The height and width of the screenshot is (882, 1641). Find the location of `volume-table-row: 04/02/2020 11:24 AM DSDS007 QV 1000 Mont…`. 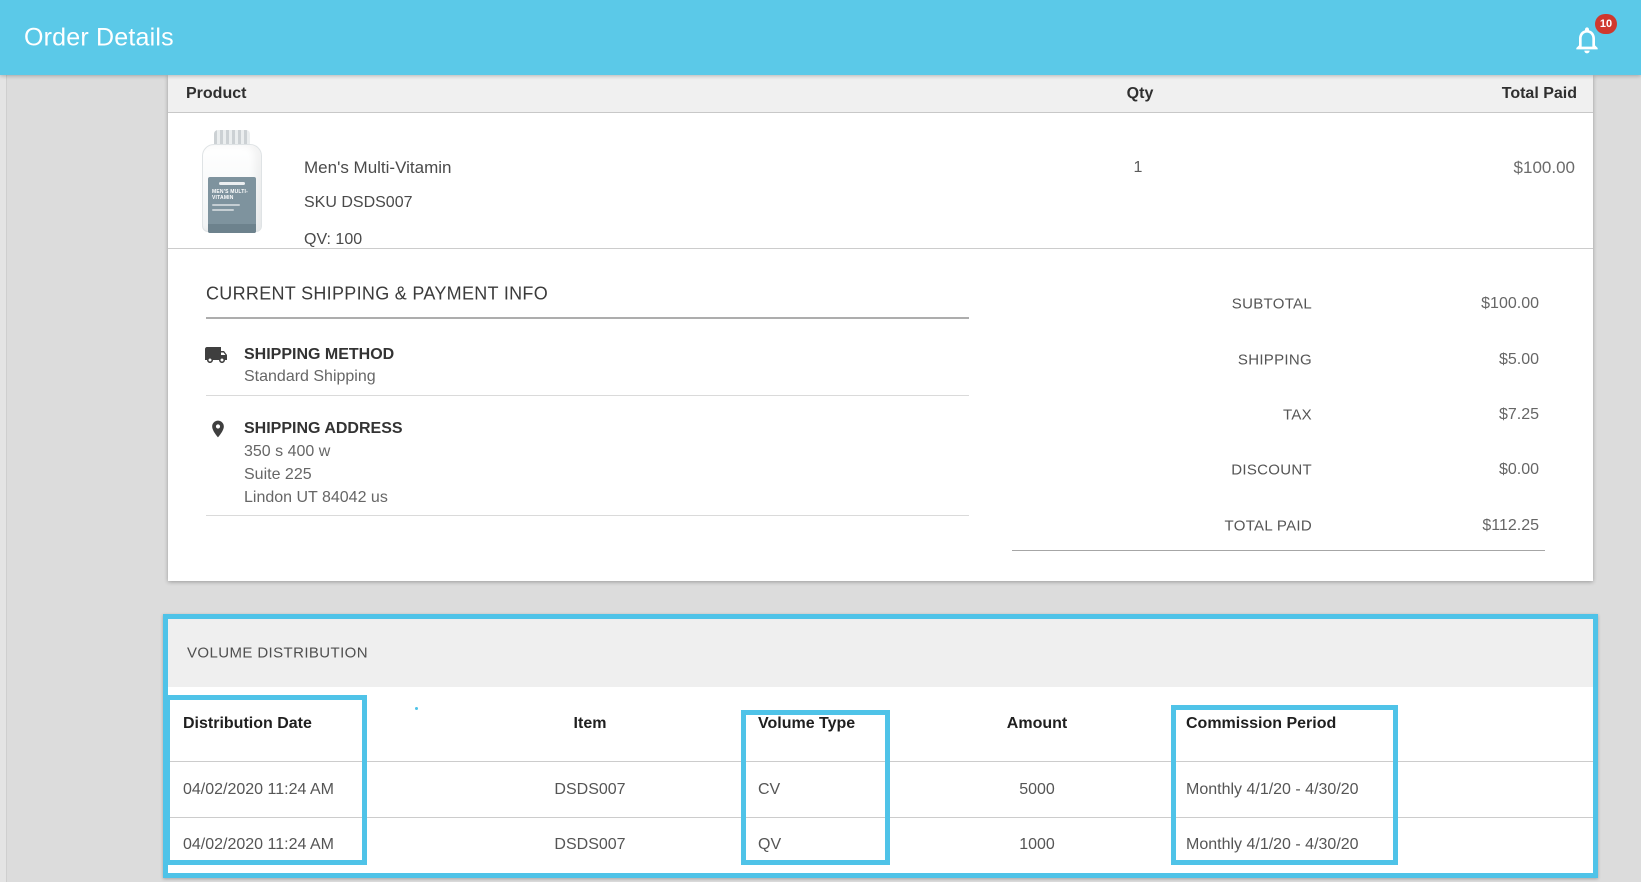

volume-table-row: 04/02/2020 11:24 AM DSDS007 QV 1000 Mont… is located at coordinates (880, 844).